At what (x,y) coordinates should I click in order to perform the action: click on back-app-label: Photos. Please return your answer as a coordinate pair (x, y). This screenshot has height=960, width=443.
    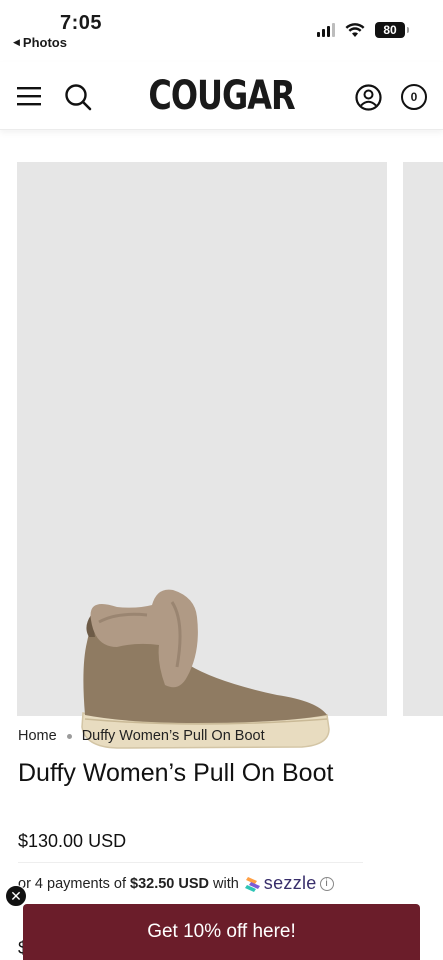
    Looking at the image, I should click on (44, 42).